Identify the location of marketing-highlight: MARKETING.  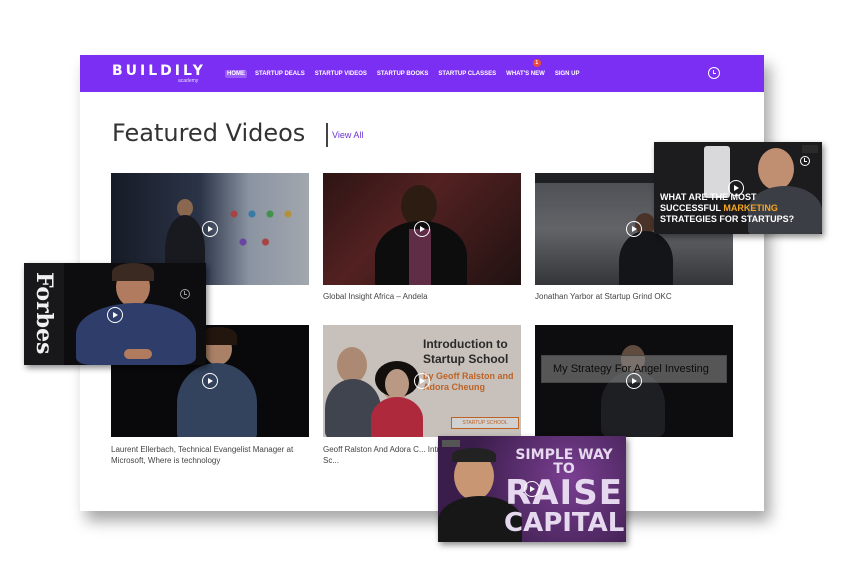
(750, 208).